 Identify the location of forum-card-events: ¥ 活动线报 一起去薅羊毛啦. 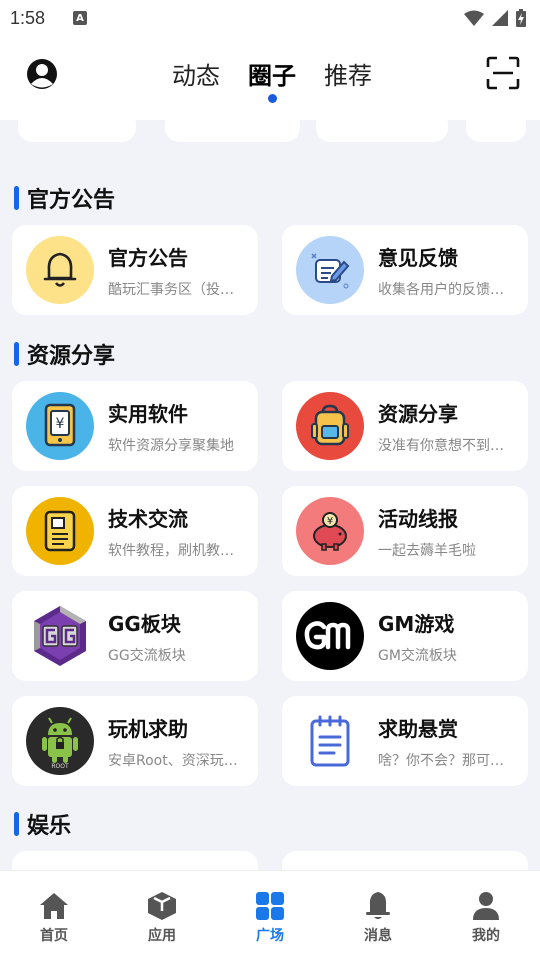
(405, 531).